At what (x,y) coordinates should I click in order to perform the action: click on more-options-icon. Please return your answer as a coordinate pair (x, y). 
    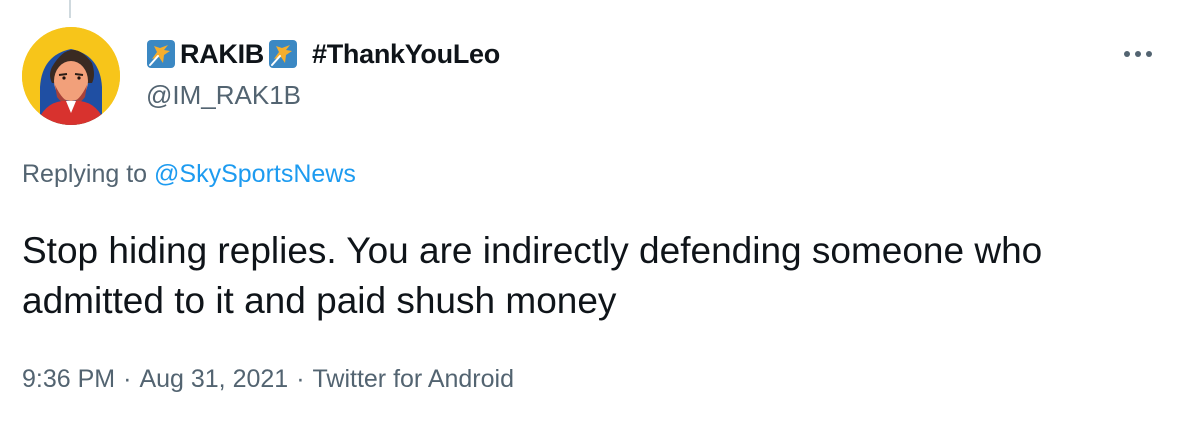
    Looking at the image, I should click on (1138, 54).